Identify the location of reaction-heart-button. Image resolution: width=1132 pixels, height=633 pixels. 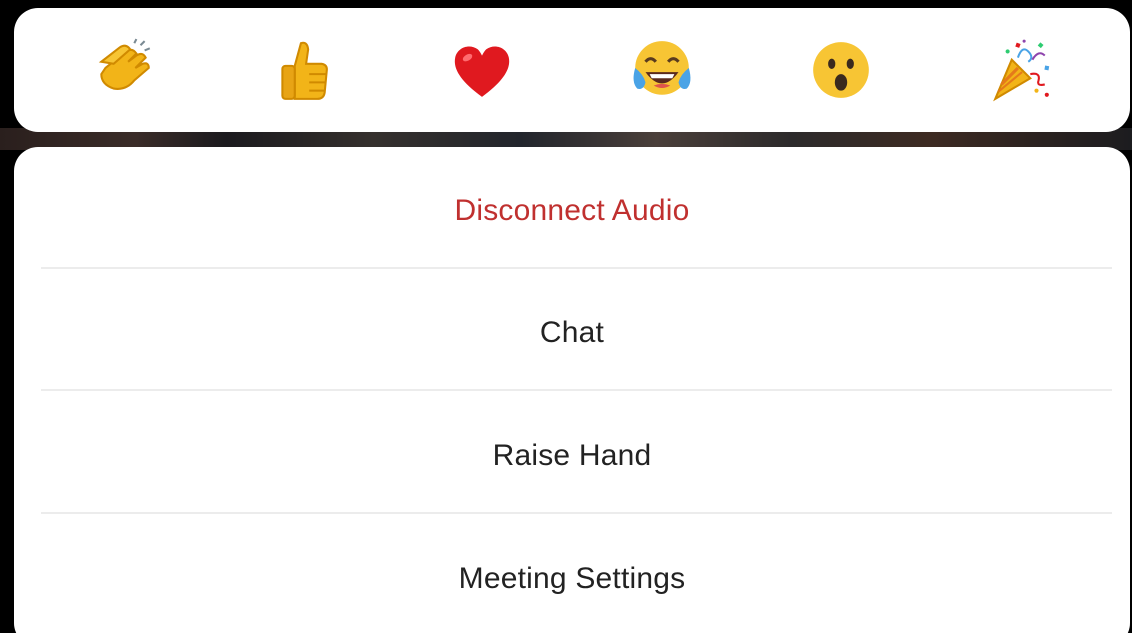
(482, 70).